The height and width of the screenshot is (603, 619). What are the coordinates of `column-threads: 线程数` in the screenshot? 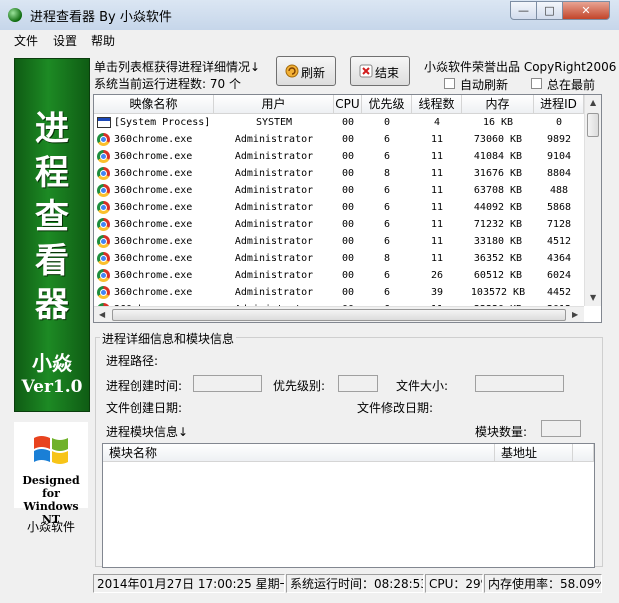 It's located at (437, 104).